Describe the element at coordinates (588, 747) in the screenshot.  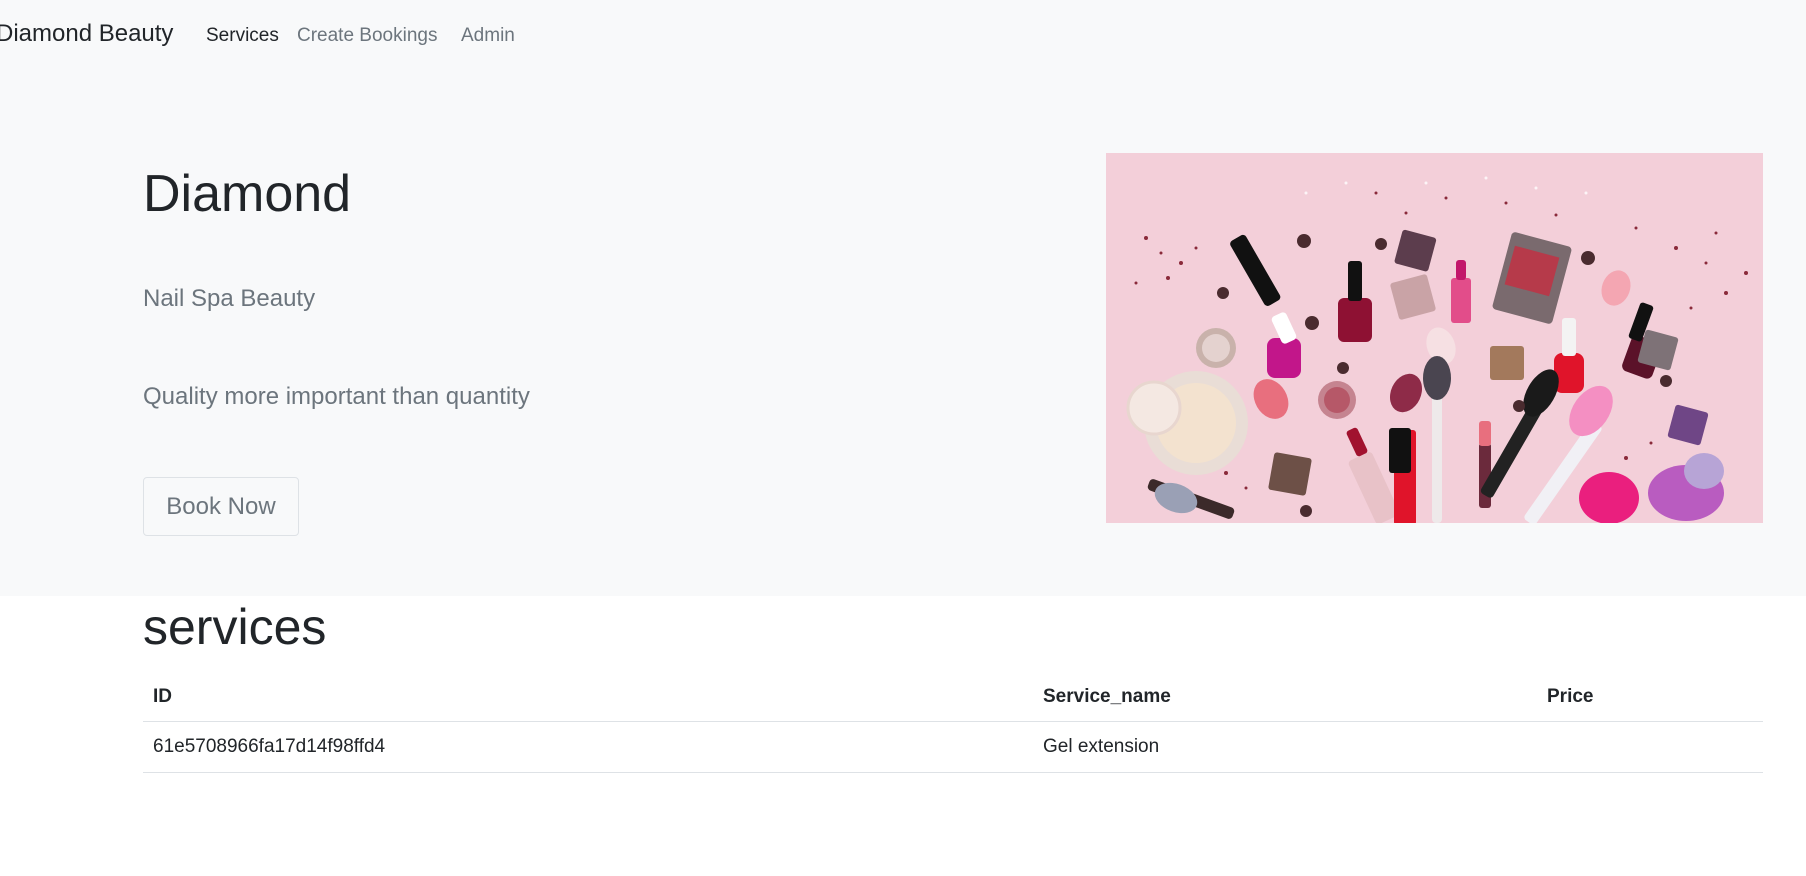
I see `cell-id: 61e5708966fa17d14f98ffd4` at that location.